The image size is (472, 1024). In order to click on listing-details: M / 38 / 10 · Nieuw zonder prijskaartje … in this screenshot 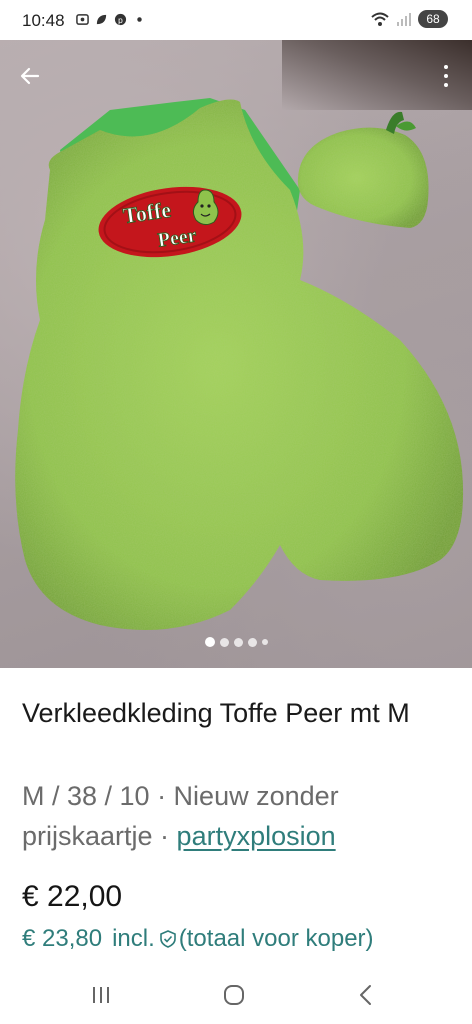, I will do `click(242, 816)`.